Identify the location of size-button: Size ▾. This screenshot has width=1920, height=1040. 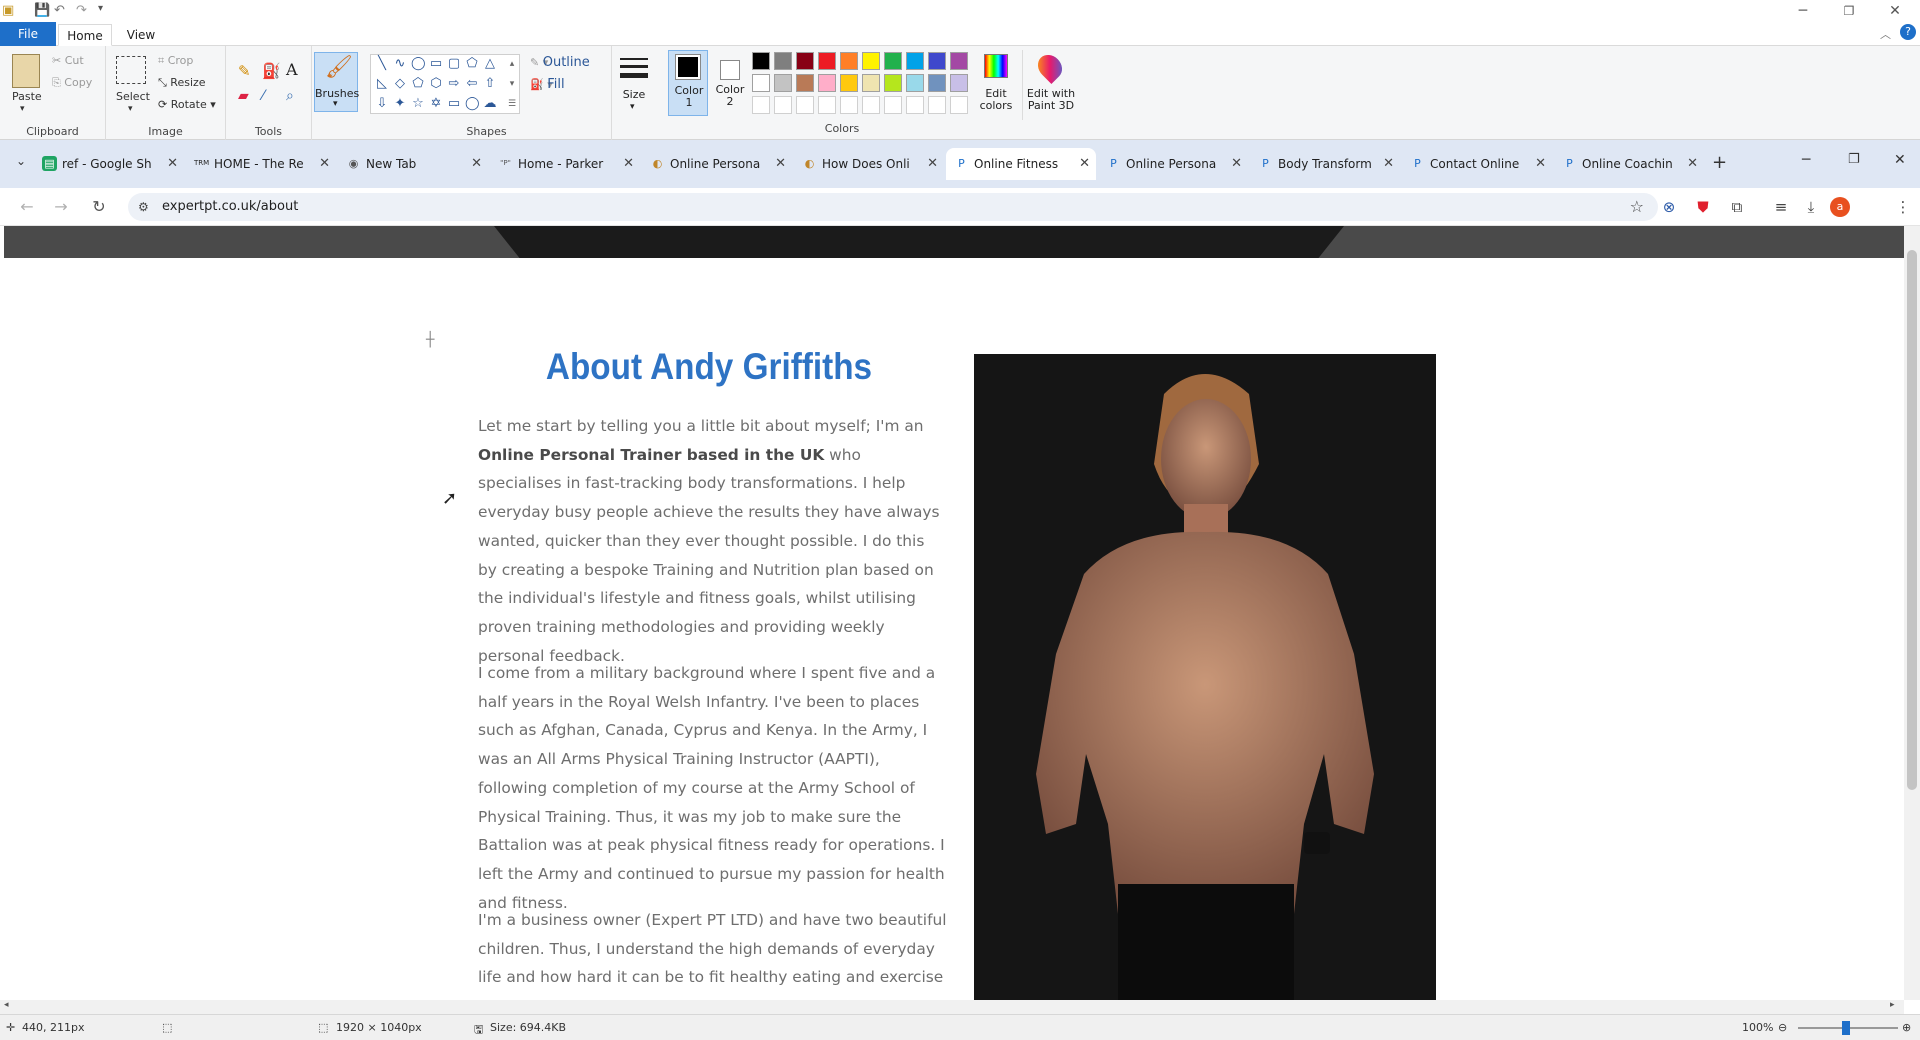
(634, 84).